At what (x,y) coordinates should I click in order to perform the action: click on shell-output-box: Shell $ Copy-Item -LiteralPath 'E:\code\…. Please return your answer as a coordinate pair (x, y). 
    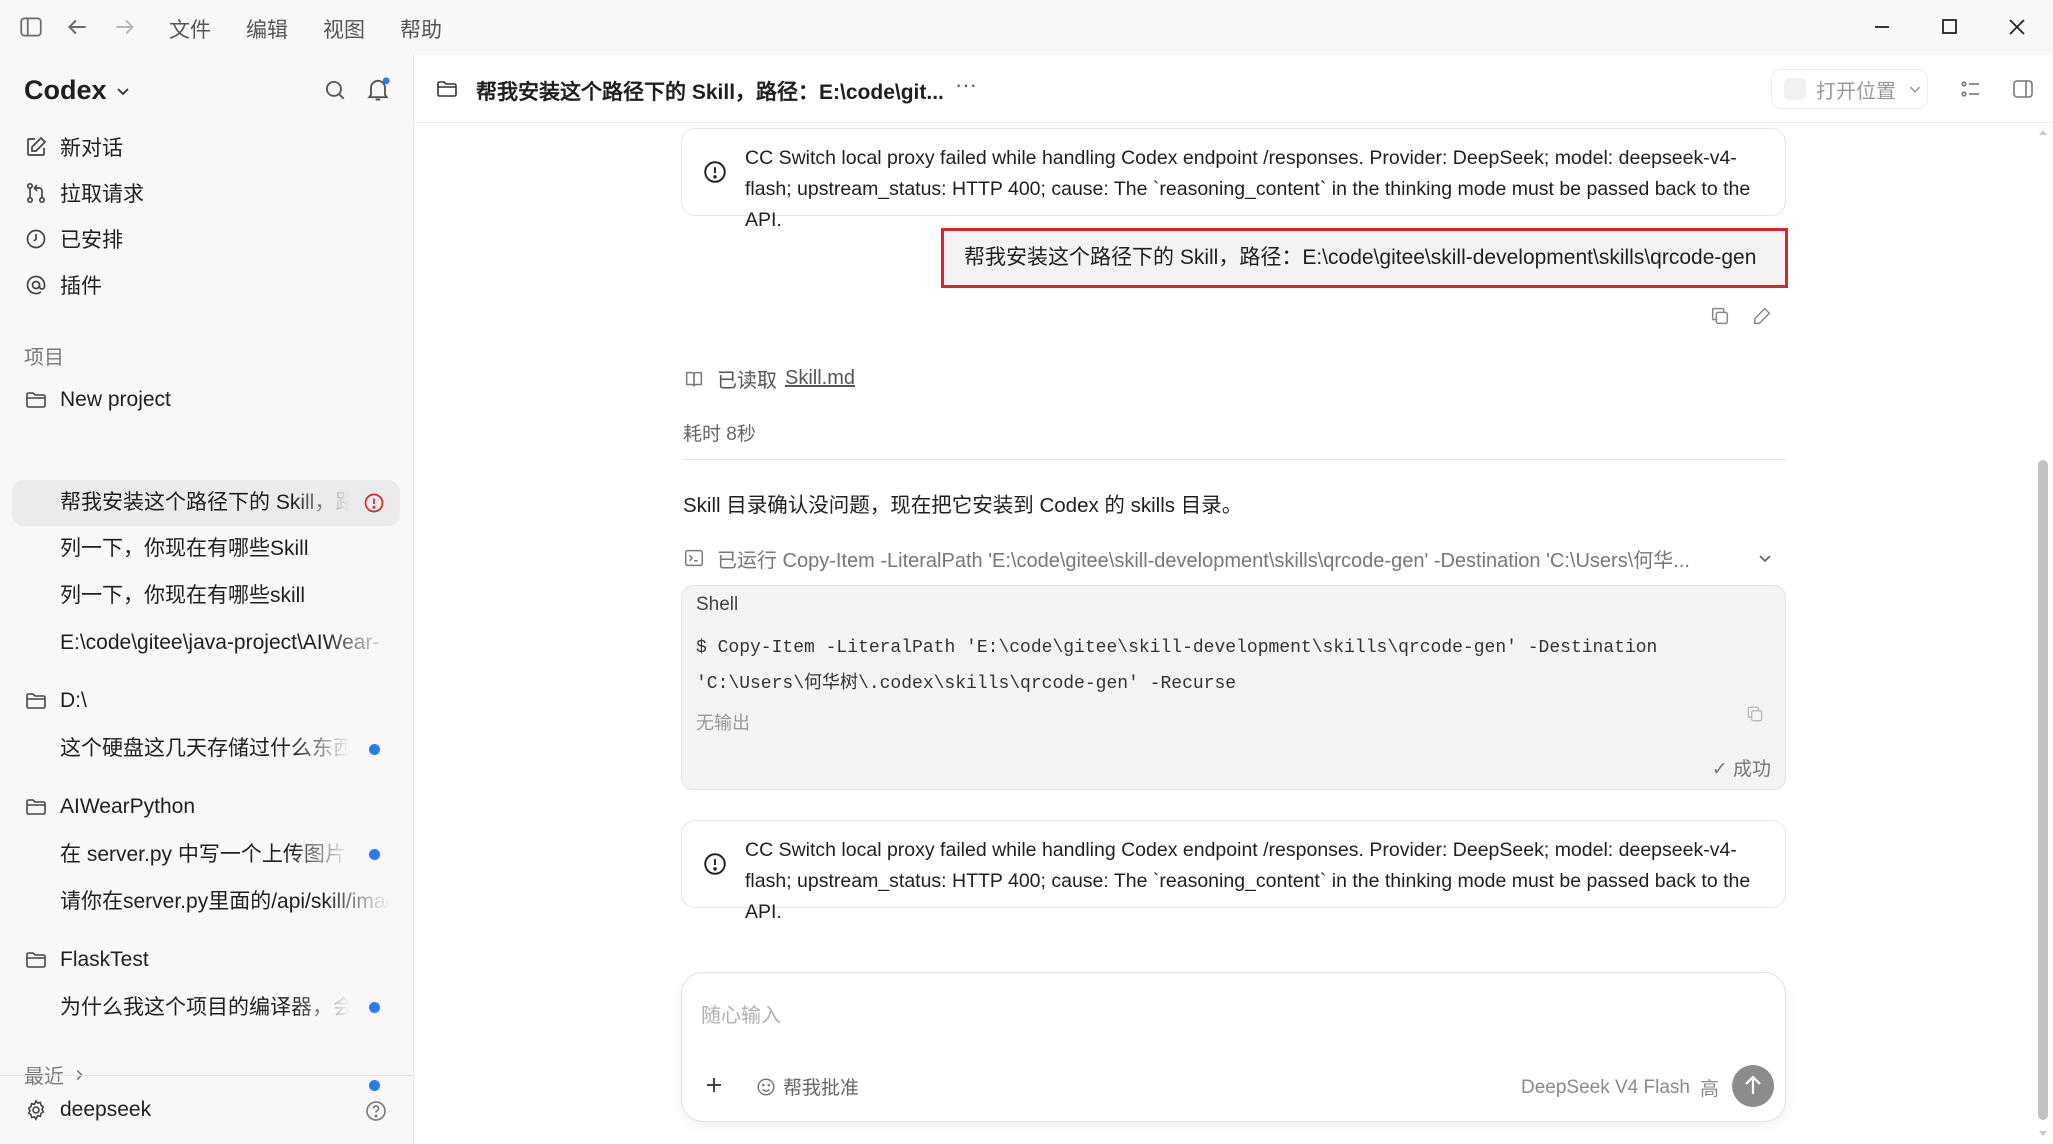
    Looking at the image, I should click on (1233, 687).